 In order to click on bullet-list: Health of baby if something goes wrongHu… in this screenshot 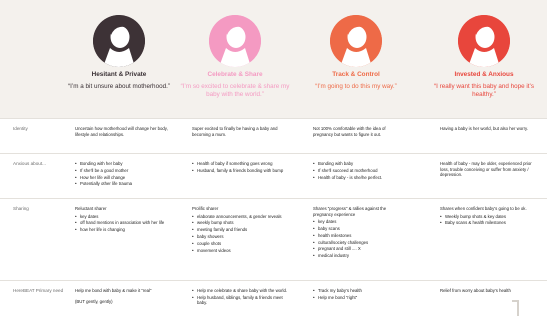, I will do `click(241, 167)`.